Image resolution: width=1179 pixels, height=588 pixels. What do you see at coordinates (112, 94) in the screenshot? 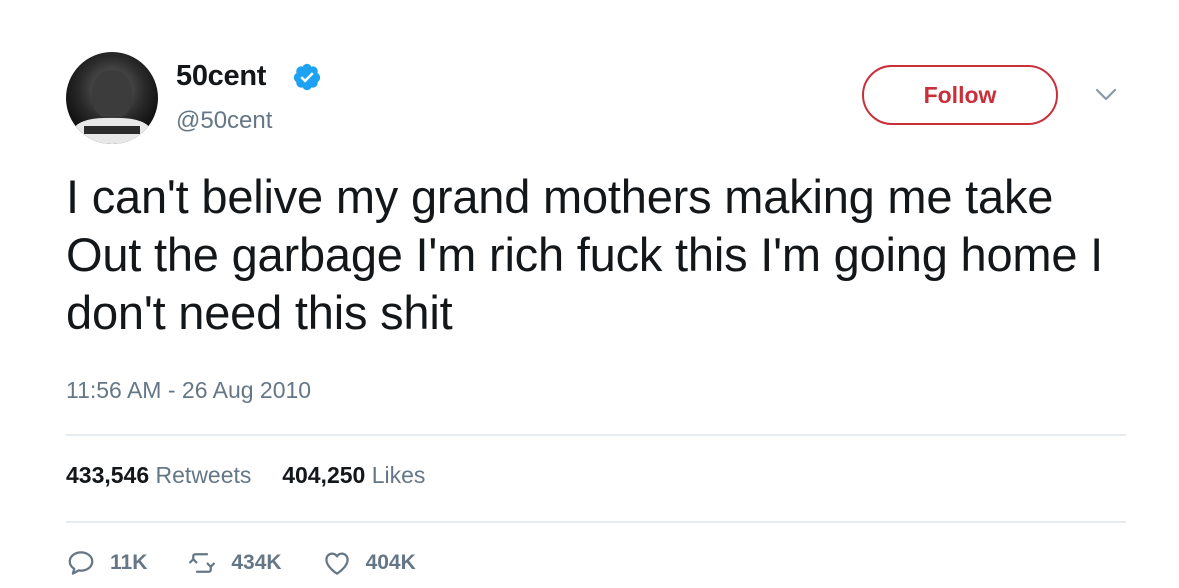
I see `avatar-face` at bounding box center [112, 94].